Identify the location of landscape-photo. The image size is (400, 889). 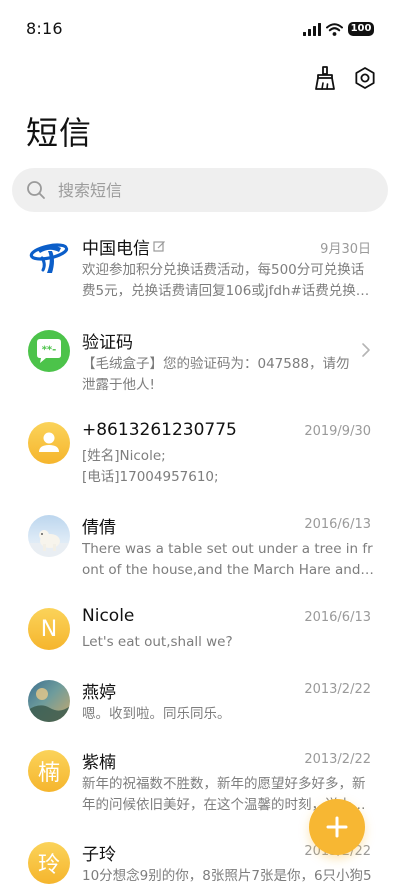
(49, 705).